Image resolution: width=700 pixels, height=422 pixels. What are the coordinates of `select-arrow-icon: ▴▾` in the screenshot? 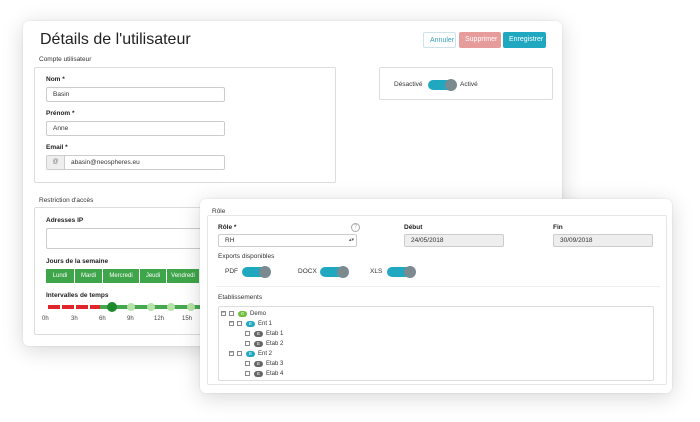 It's located at (351, 240).